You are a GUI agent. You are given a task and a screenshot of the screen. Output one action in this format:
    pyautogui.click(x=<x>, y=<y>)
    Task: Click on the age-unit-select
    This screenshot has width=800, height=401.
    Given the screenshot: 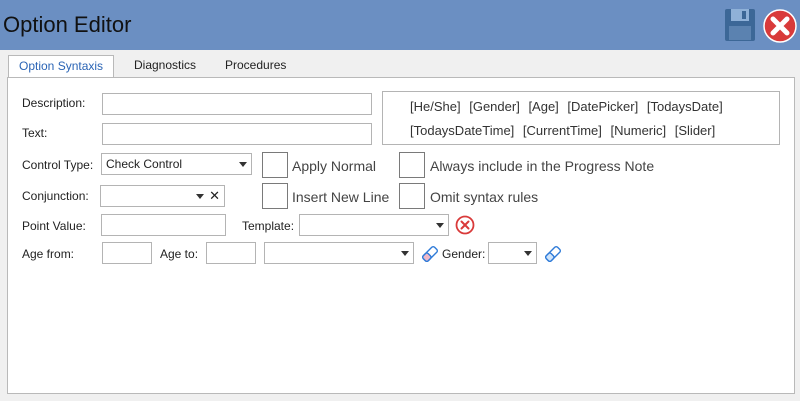 What is the action you would take?
    pyautogui.click(x=339, y=253)
    